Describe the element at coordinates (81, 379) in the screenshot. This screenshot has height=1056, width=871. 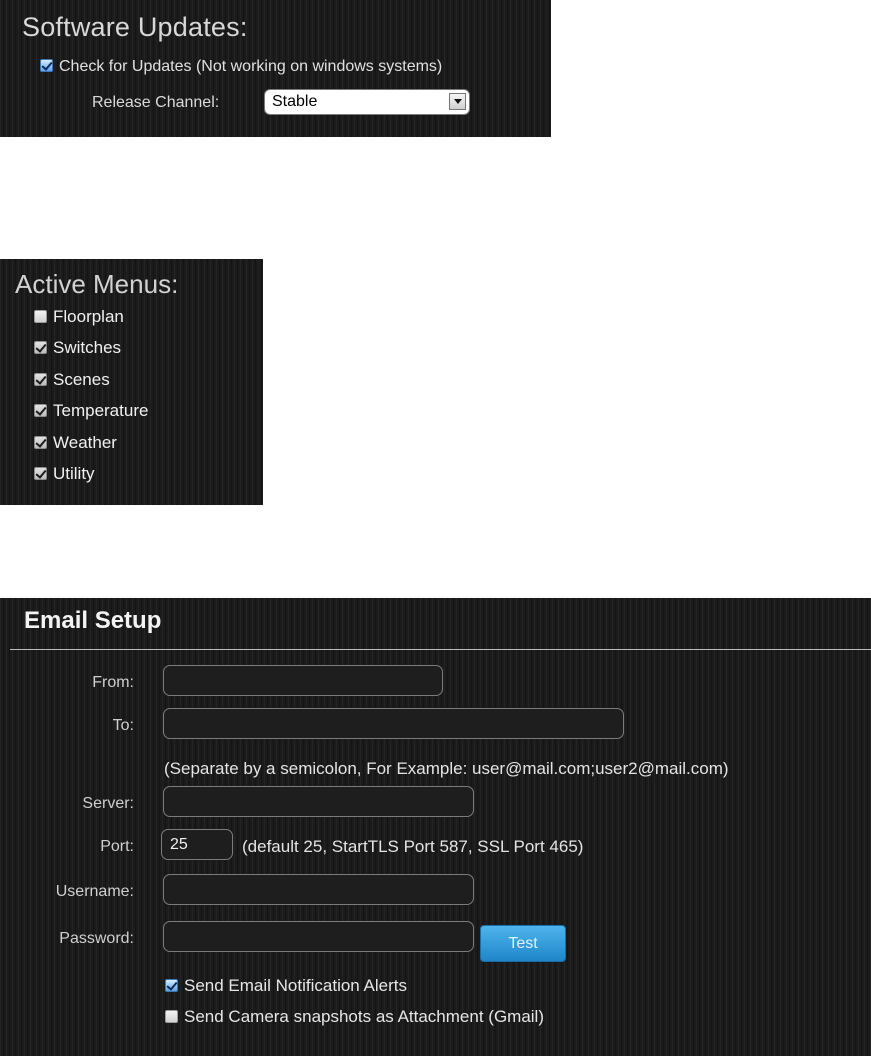
I see `menu-item-label: Scenes` at that location.